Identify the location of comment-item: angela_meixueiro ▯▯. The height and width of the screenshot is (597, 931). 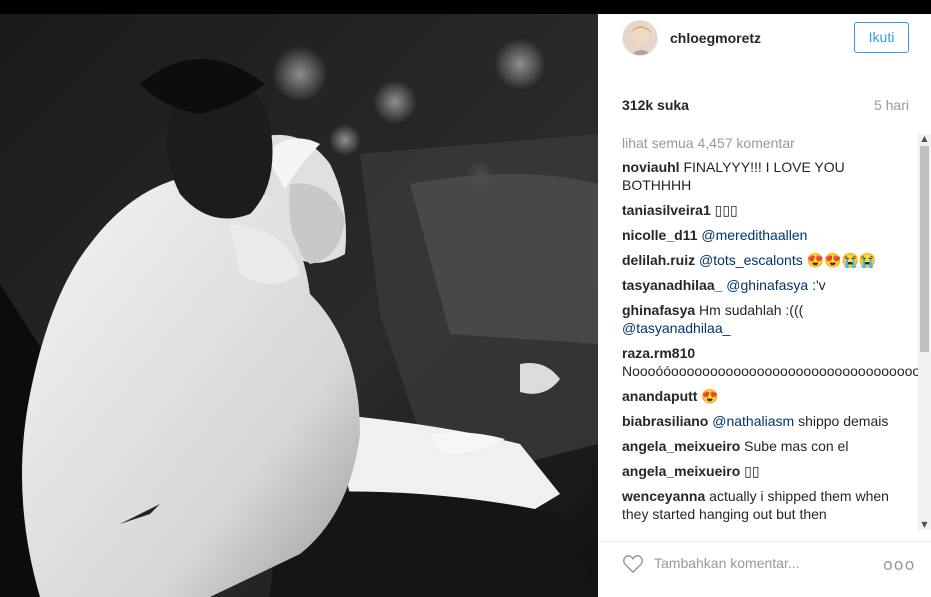
(759, 471).